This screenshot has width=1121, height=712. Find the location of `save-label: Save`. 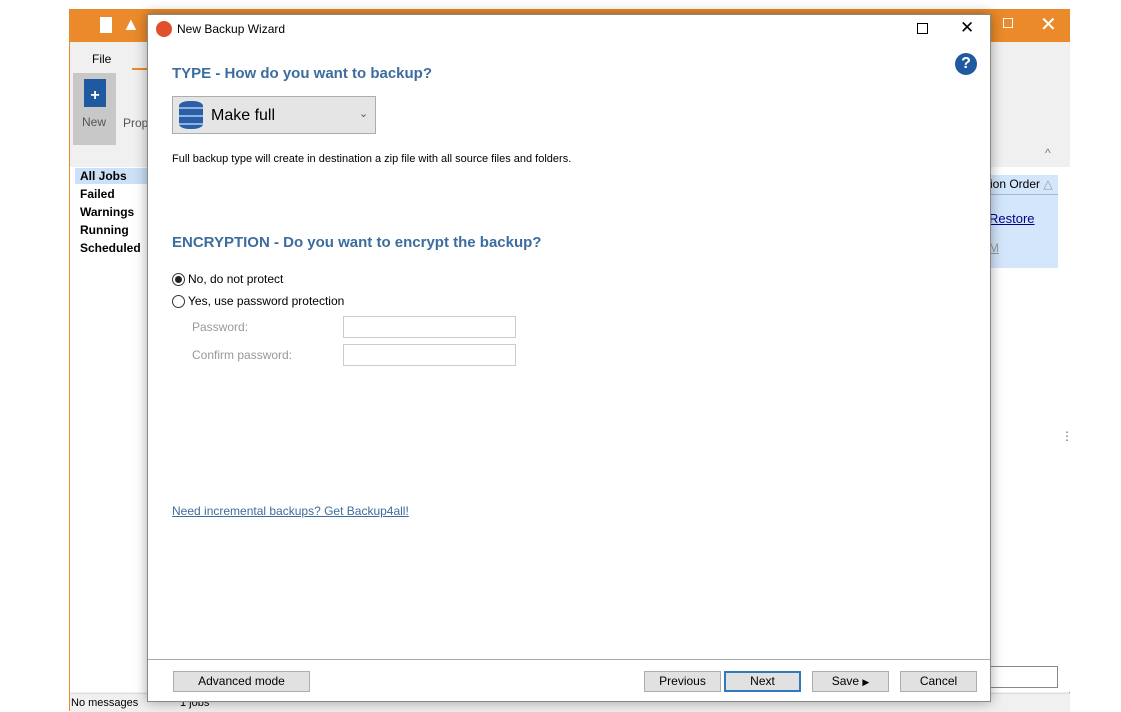

save-label: Save is located at coordinates (845, 681).